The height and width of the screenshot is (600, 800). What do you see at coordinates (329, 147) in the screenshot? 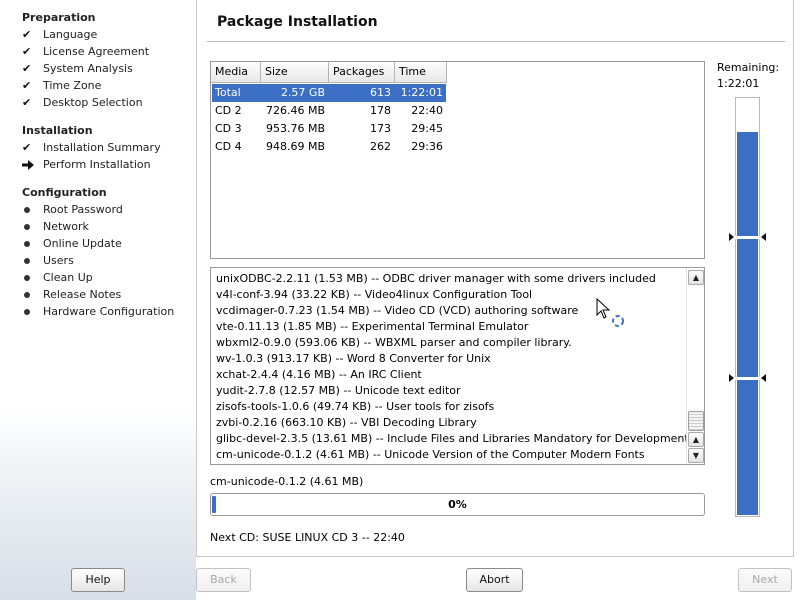
I see `table-row: CD 4 948.69 MB 262 29:36` at bounding box center [329, 147].